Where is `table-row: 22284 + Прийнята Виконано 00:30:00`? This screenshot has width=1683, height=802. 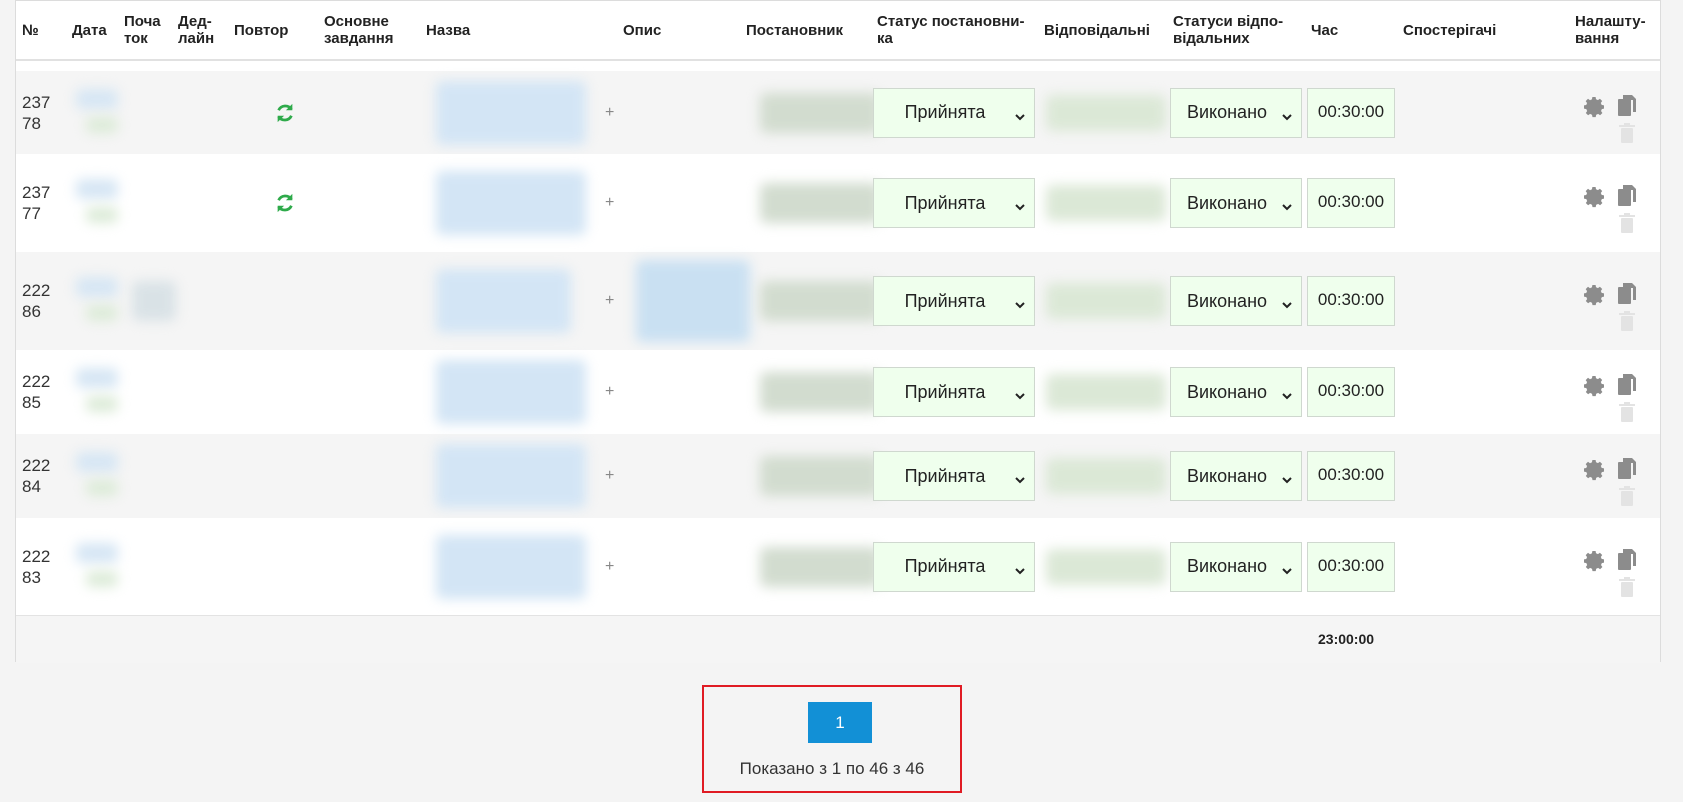
table-row: 22284 + Прийнята Виконано 00:30:00 is located at coordinates (838, 476).